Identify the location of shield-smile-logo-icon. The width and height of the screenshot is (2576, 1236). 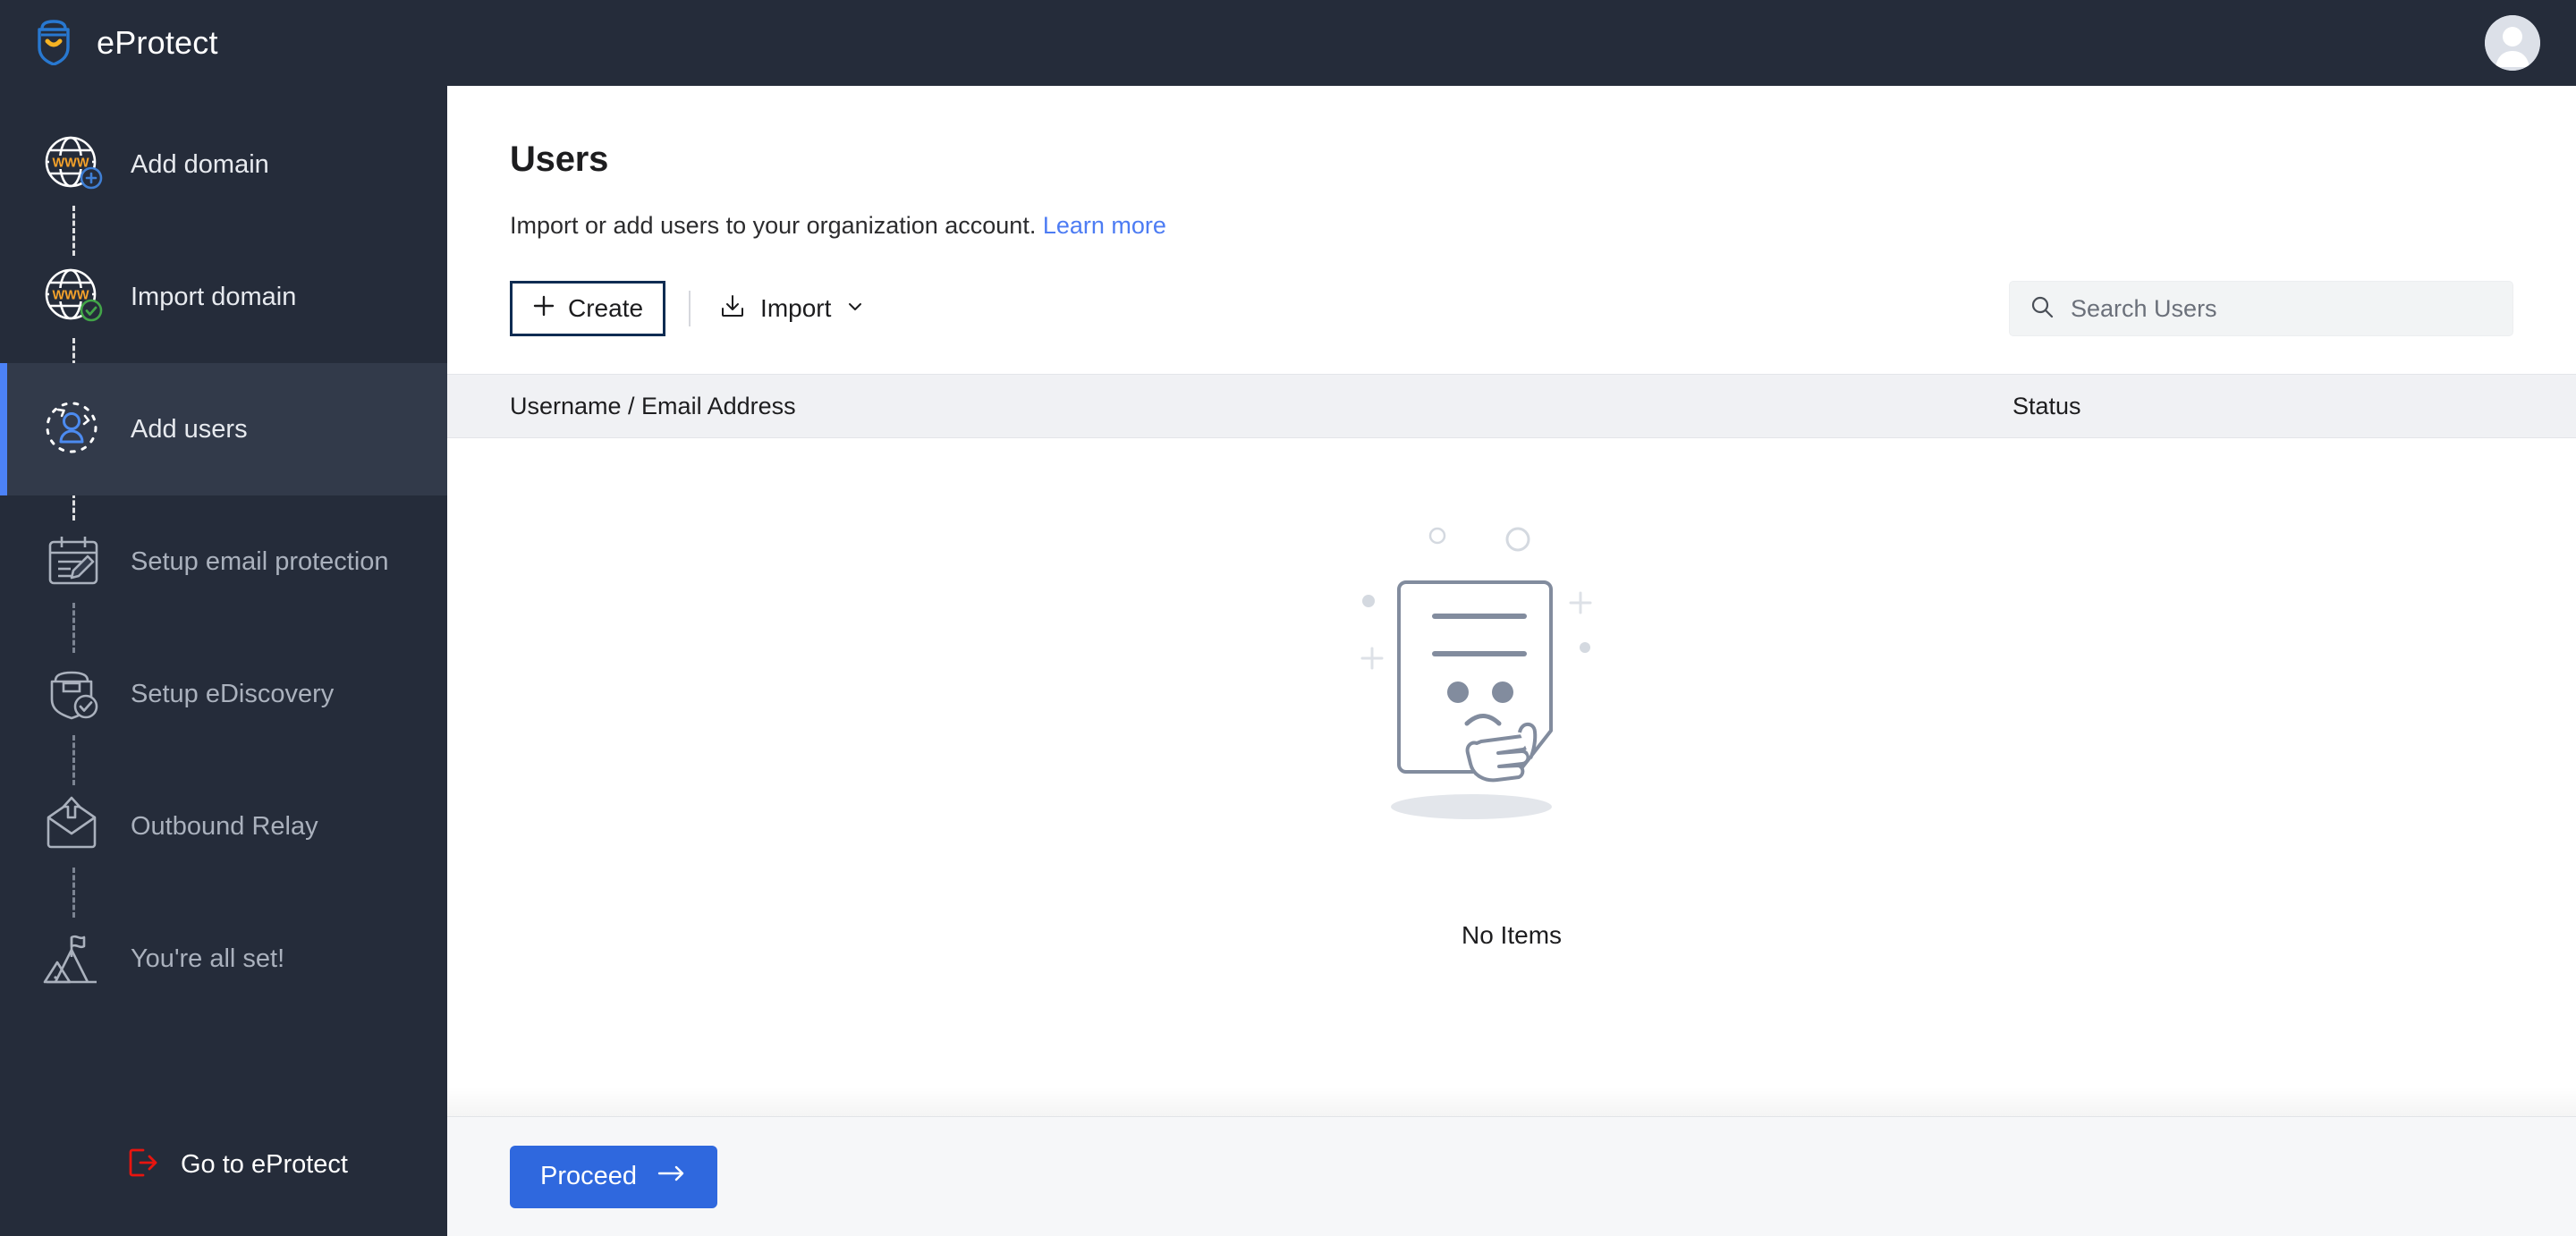
(53, 43).